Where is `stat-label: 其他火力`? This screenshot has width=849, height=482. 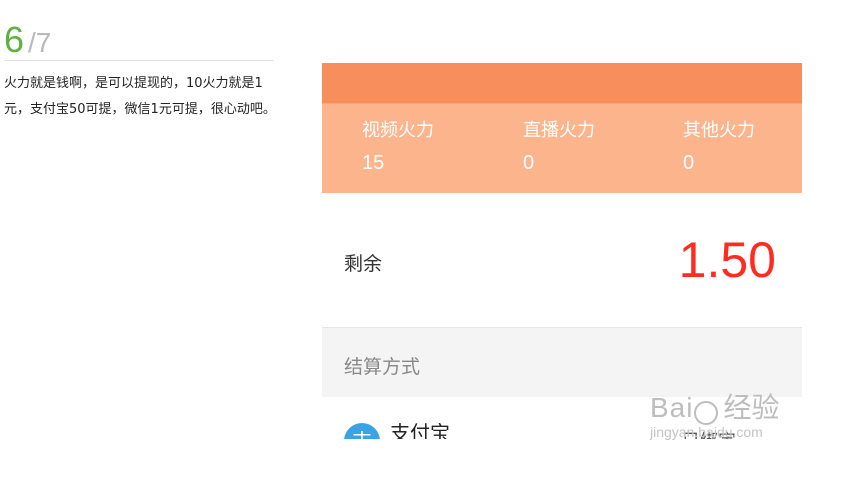 stat-label: 其他火力 is located at coordinates (719, 130).